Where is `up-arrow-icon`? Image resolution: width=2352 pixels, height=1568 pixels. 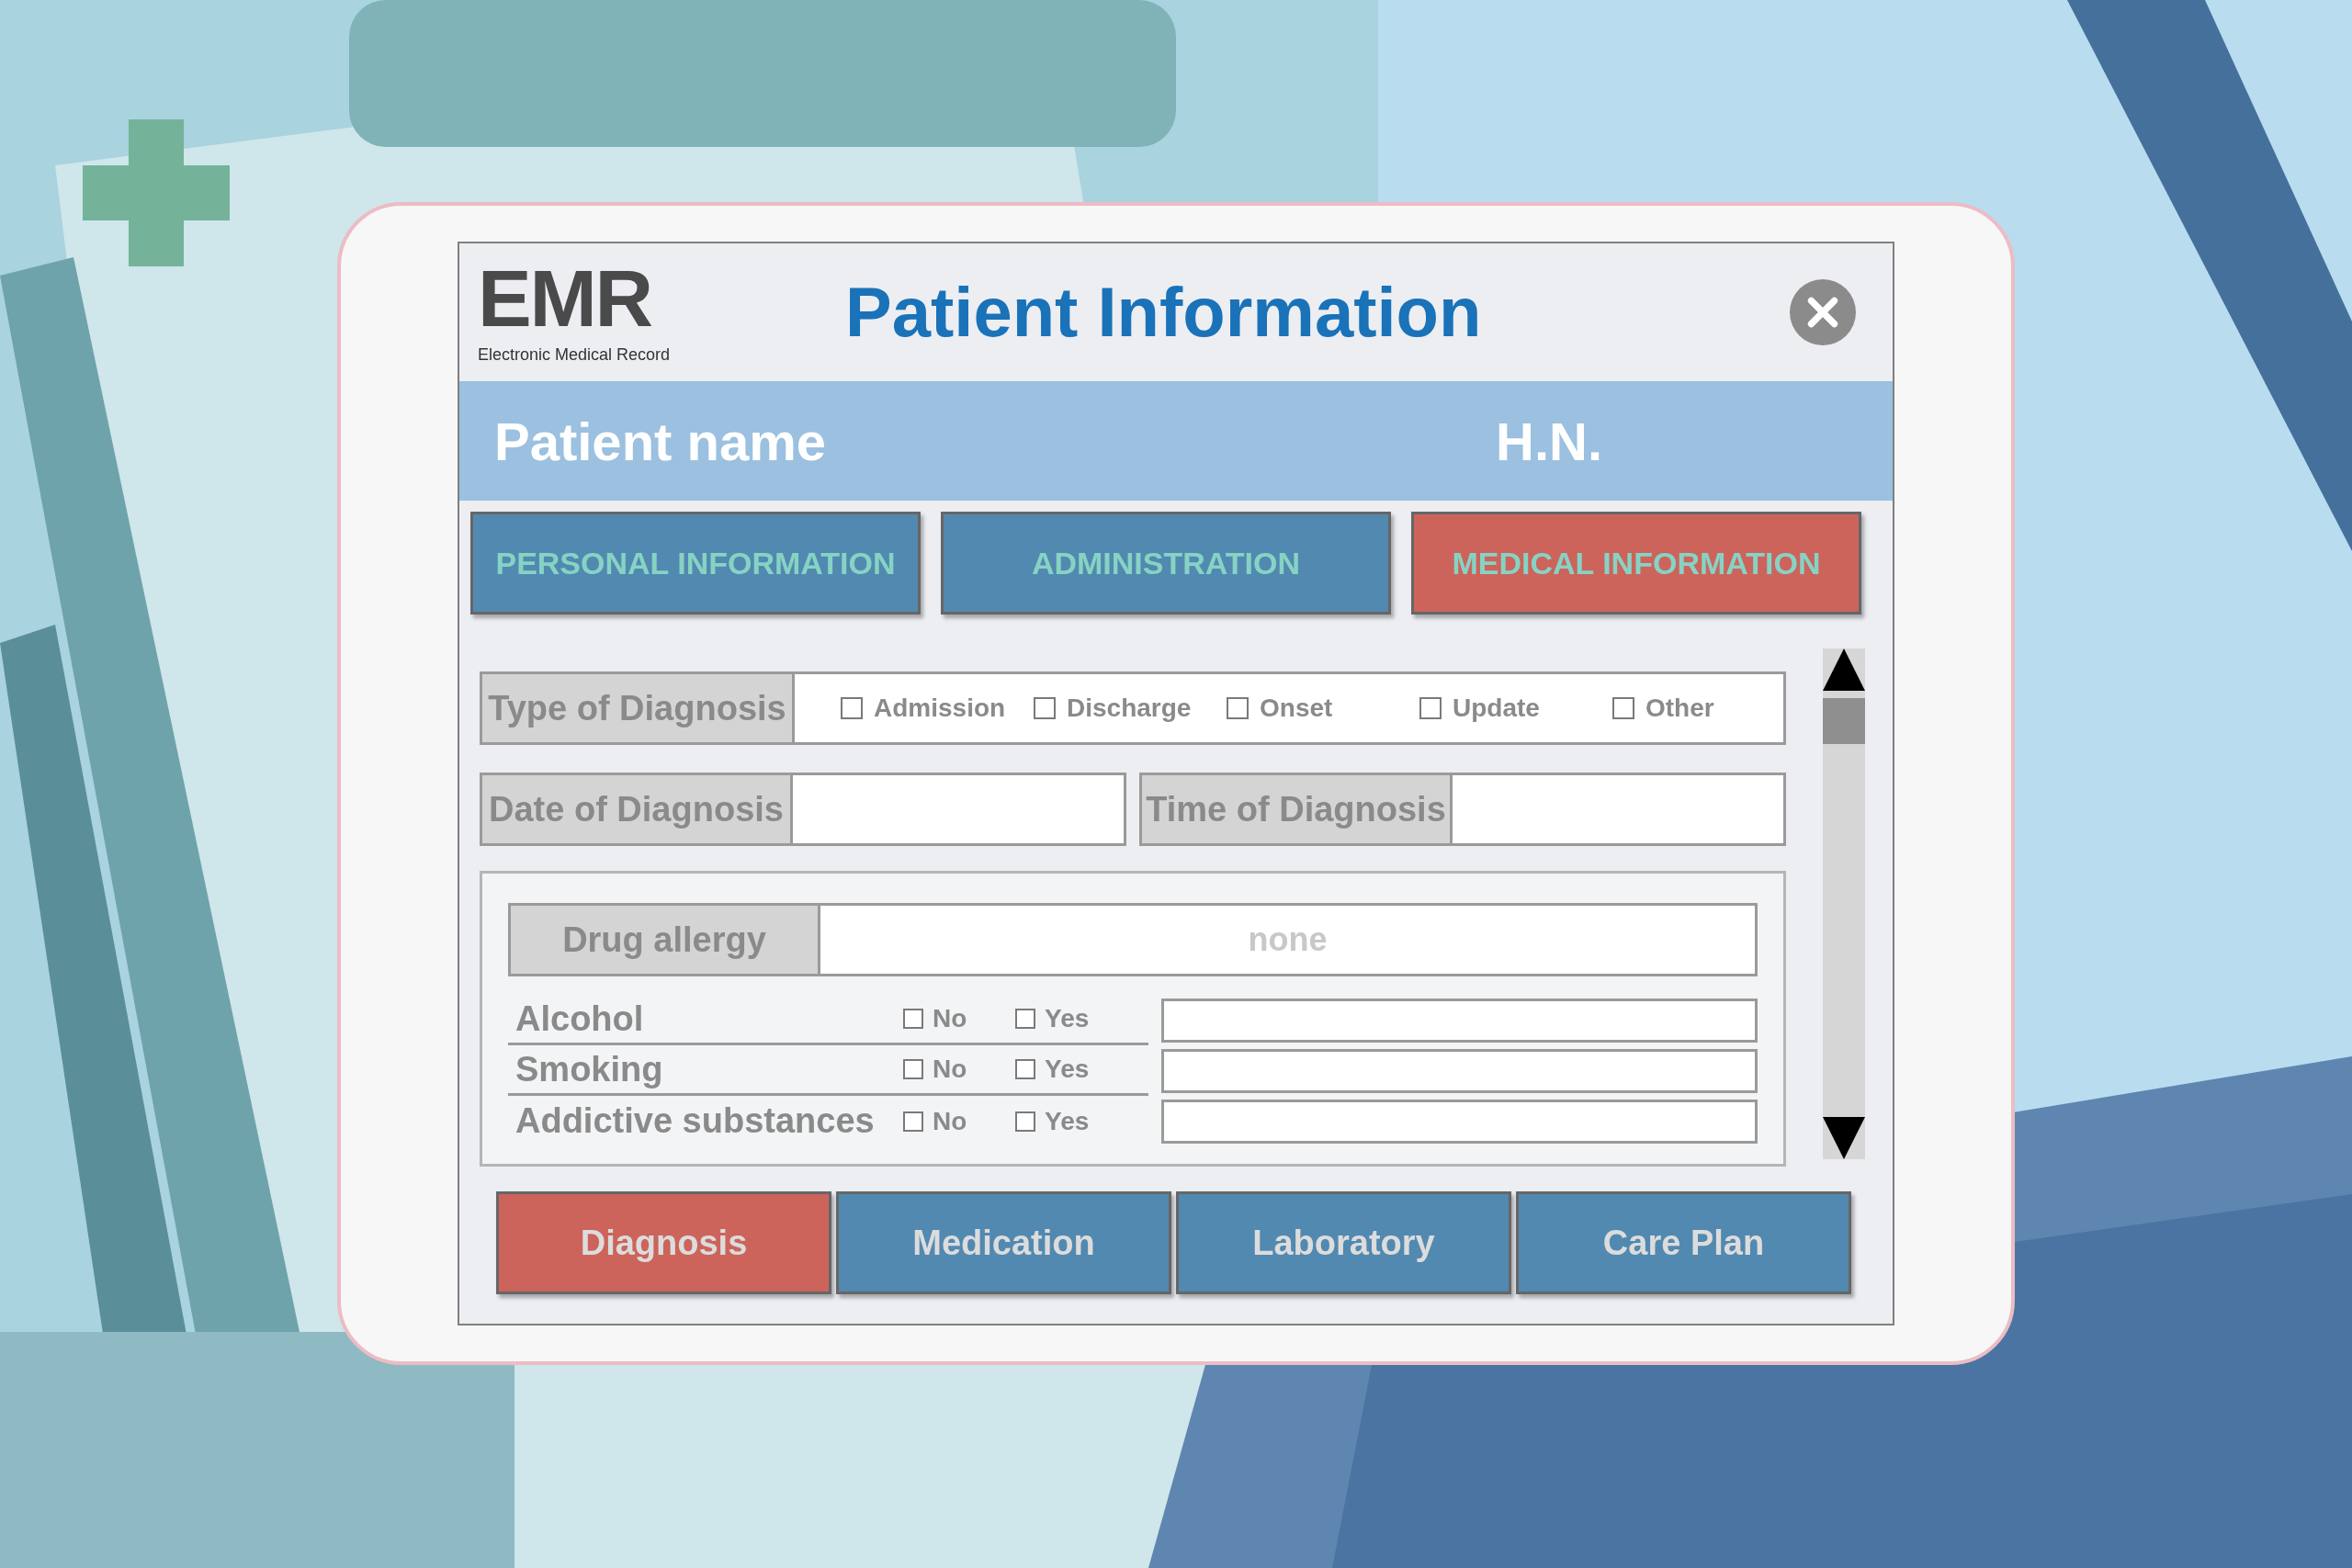
up-arrow-icon is located at coordinates (1844, 670).